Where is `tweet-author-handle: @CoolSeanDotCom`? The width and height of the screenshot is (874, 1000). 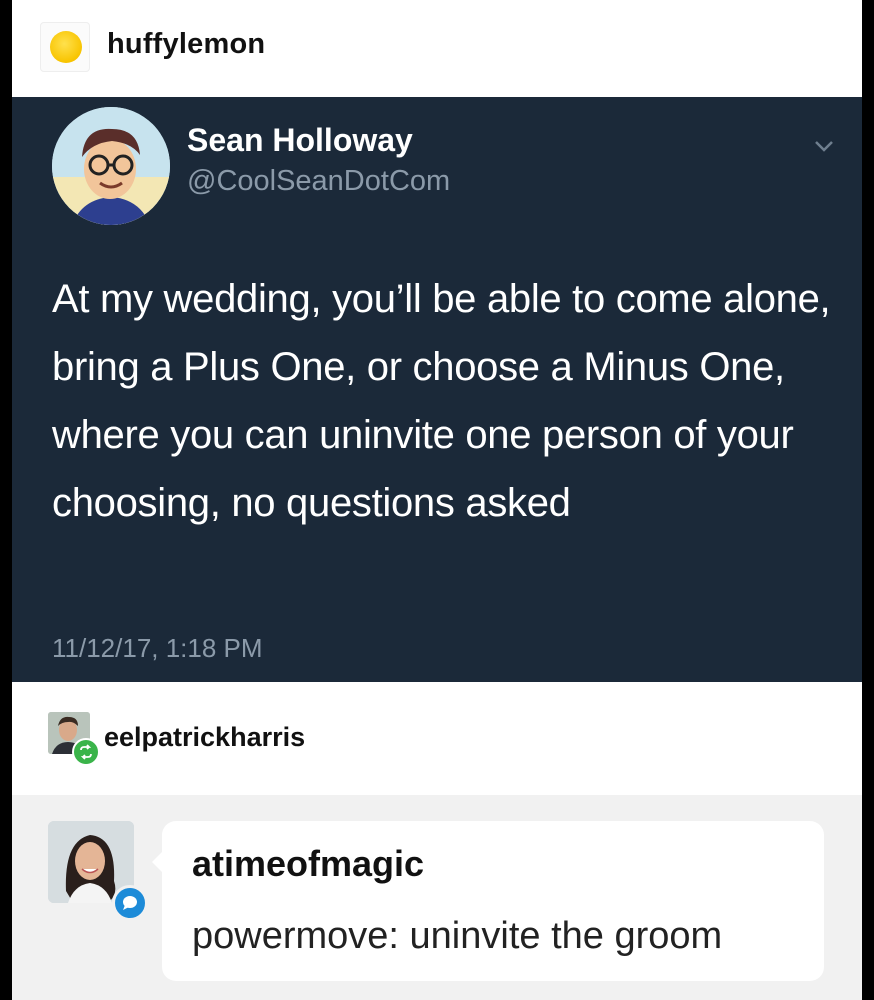
tweet-author-handle: @CoolSeanDotCom is located at coordinates (318, 181).